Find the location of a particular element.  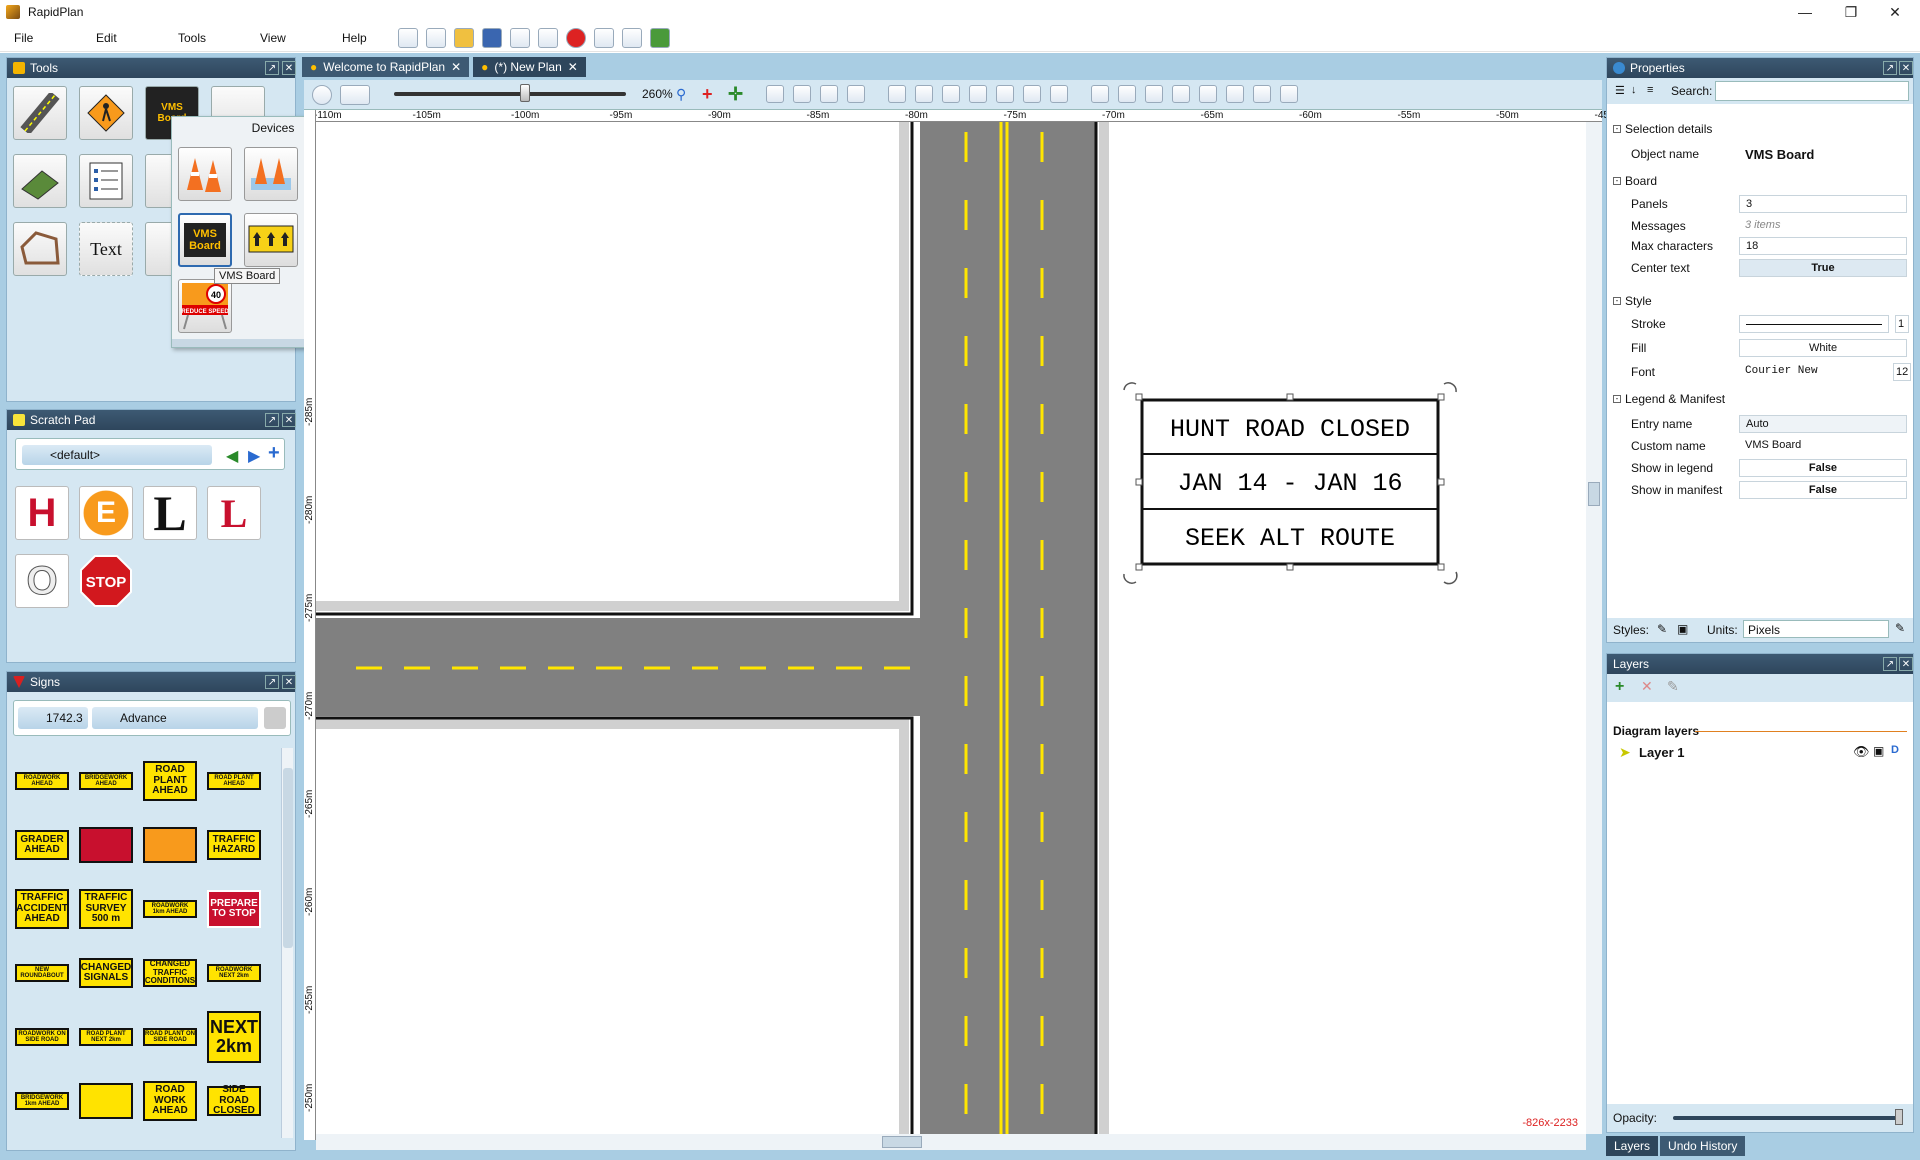

delete-icon is located at coordinates (1059, 94).